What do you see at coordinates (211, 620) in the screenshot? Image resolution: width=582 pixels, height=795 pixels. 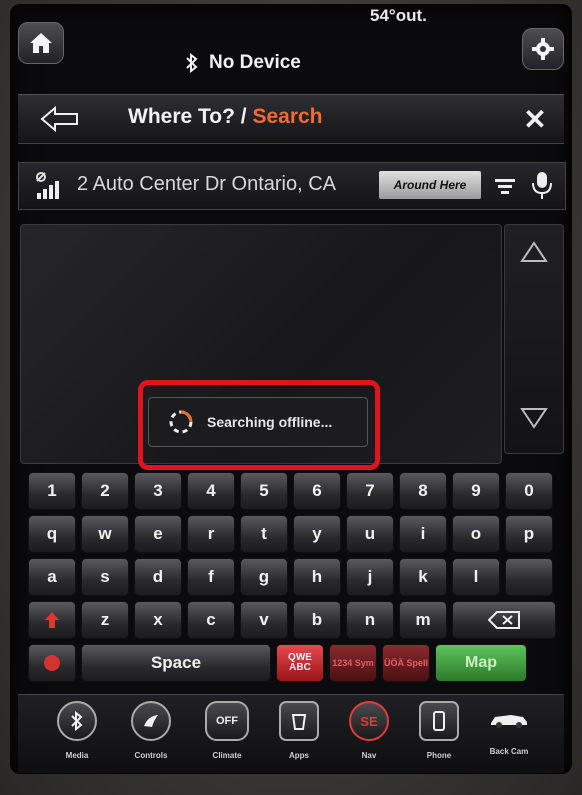 I see `key: c` at bounding box center [211, 620].